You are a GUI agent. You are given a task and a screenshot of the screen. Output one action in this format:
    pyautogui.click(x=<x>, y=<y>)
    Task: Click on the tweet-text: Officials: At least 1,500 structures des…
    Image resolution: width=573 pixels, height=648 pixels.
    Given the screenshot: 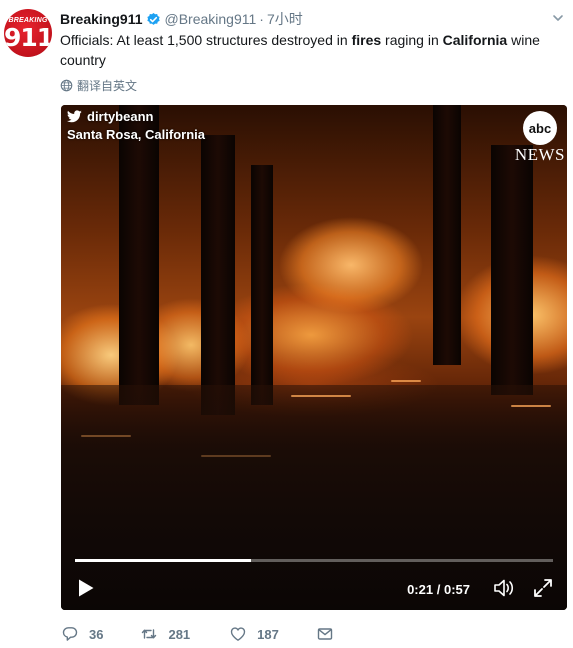 What is the action you would take?
    pyautogui.click(x=310, y=50)
    